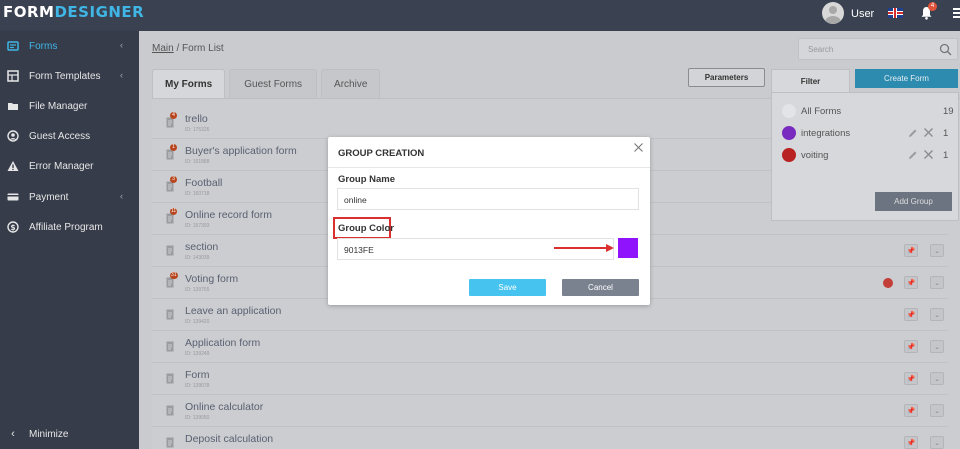 This screenshot has height=449, width=960. What do you see at coordinates (229, 439) in the screenshot?
I see `form-name: Deposit calculation` at bounding box center [229, 439].